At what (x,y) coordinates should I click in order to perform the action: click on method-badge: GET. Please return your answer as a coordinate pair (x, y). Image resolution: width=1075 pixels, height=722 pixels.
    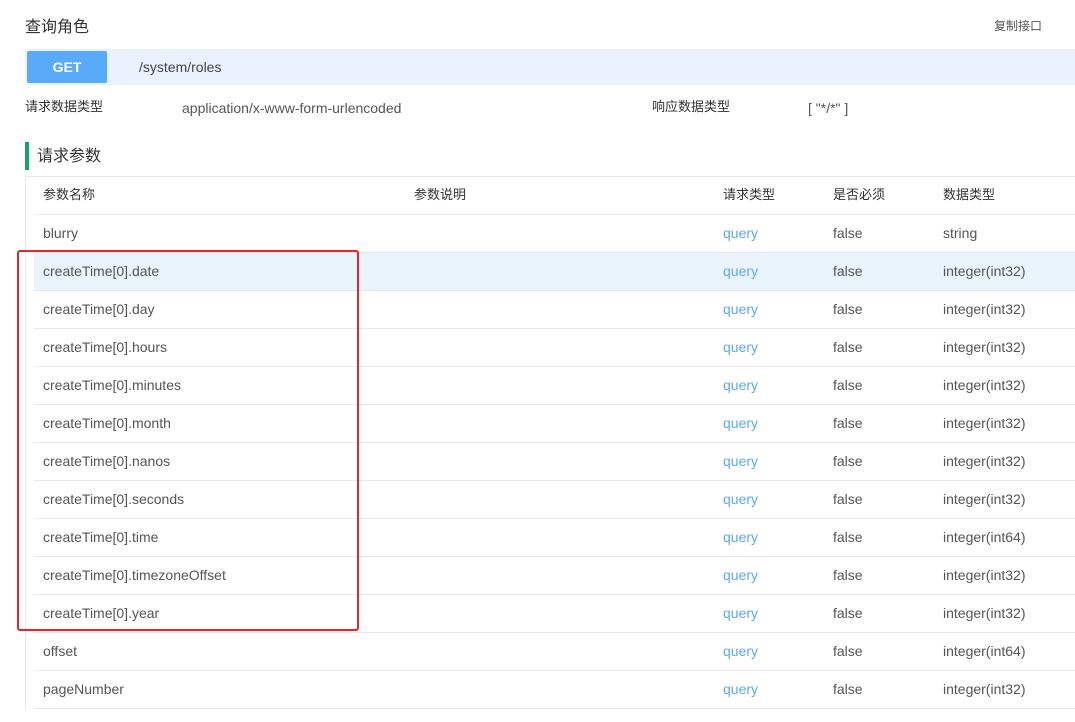
    Looking at the image, I should click on (67, 67).